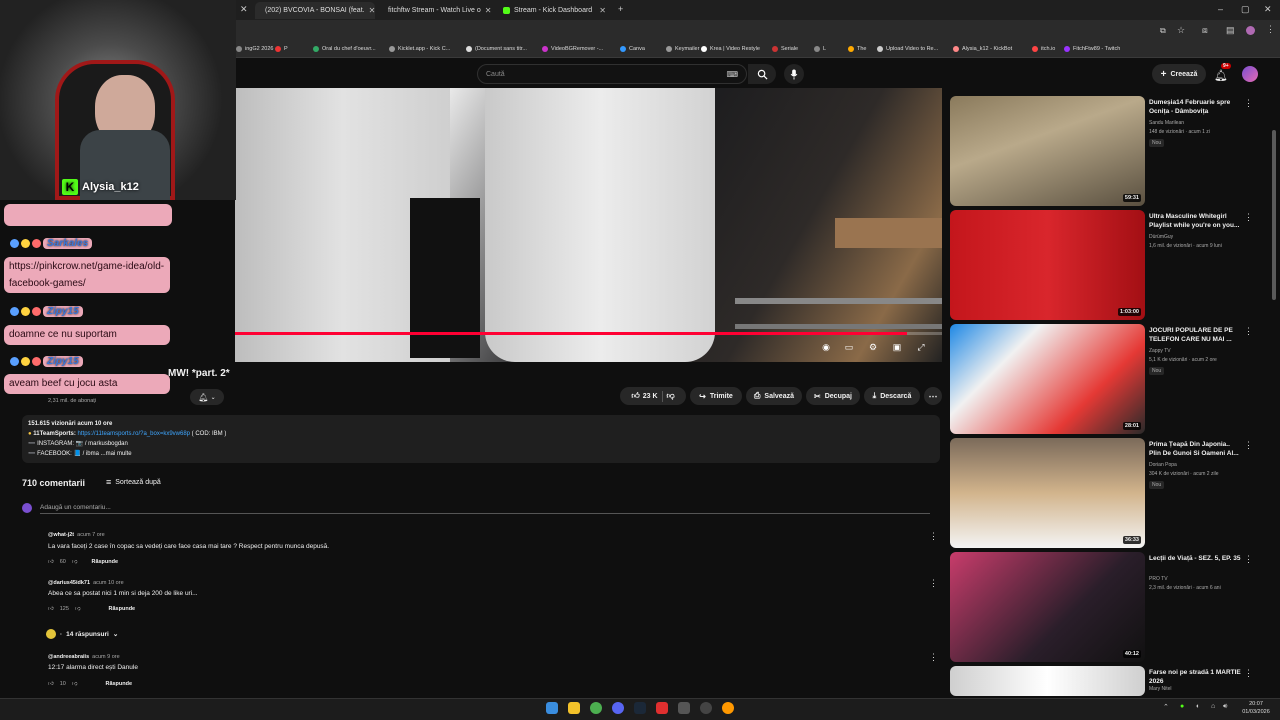  I want to click on volume-icon: 🔊︎, so click(1225, 707).